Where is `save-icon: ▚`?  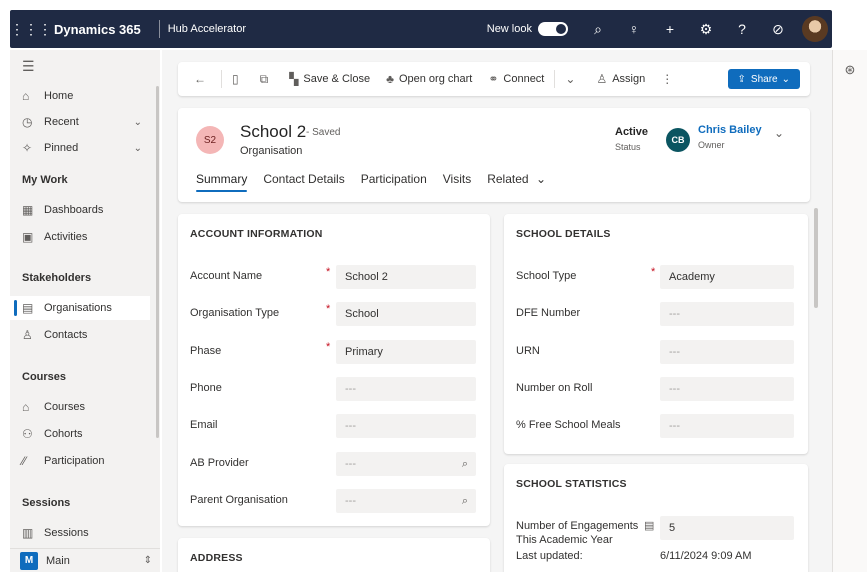
save-icon: ▚ is located at coordinates (294, 79).